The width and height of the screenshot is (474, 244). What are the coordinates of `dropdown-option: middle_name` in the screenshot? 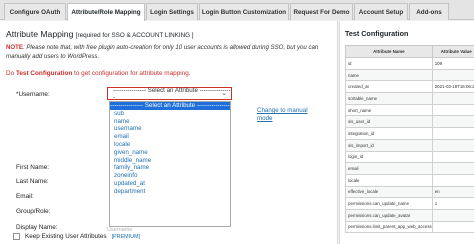 It's located at (170, 161).